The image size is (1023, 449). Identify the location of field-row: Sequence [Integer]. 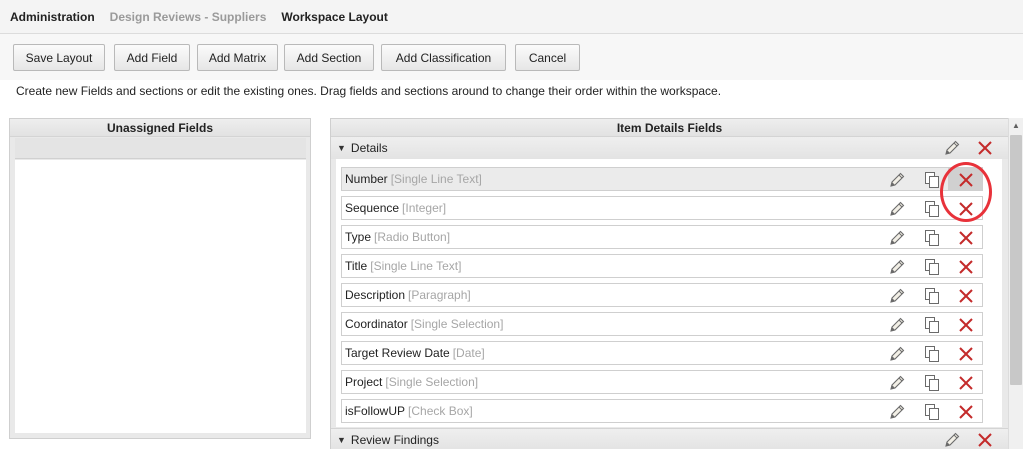
(662, 208).